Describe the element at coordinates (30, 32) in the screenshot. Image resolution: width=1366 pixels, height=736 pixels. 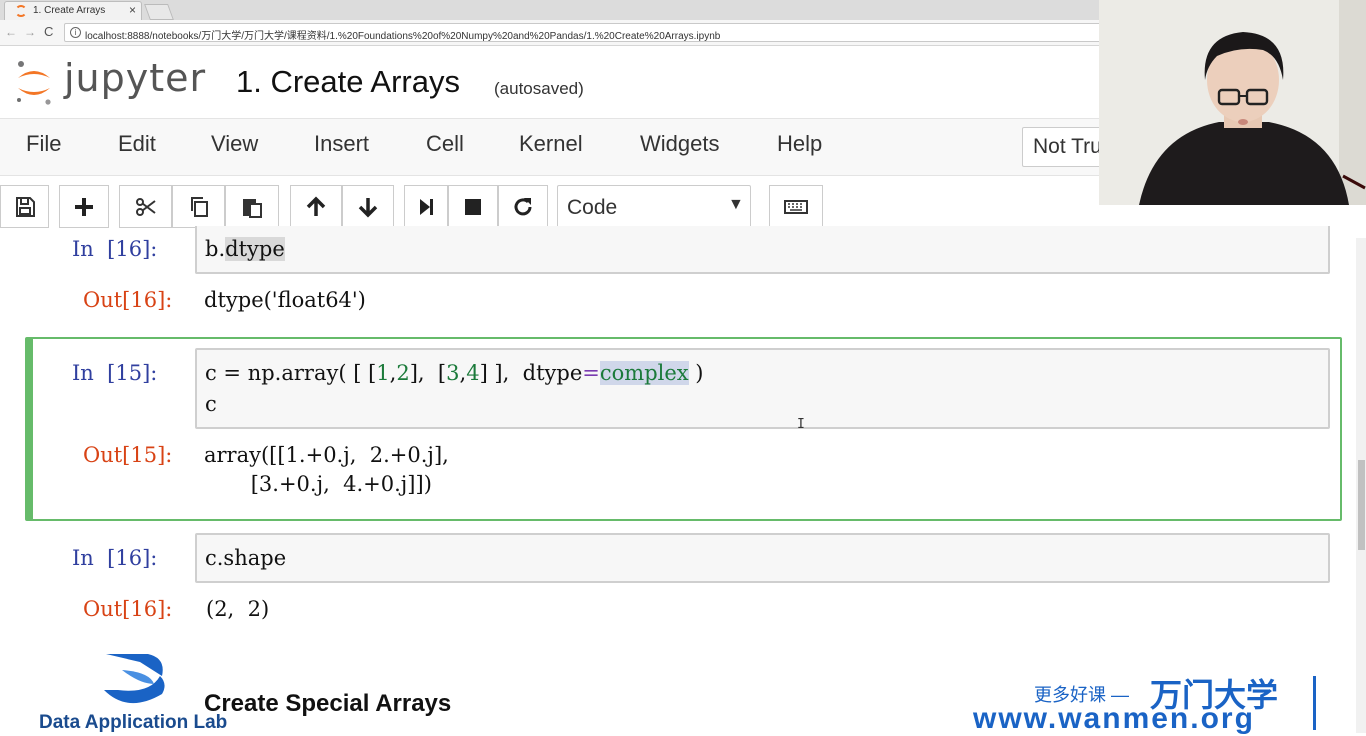
I see `forward-icon: →` at that location.